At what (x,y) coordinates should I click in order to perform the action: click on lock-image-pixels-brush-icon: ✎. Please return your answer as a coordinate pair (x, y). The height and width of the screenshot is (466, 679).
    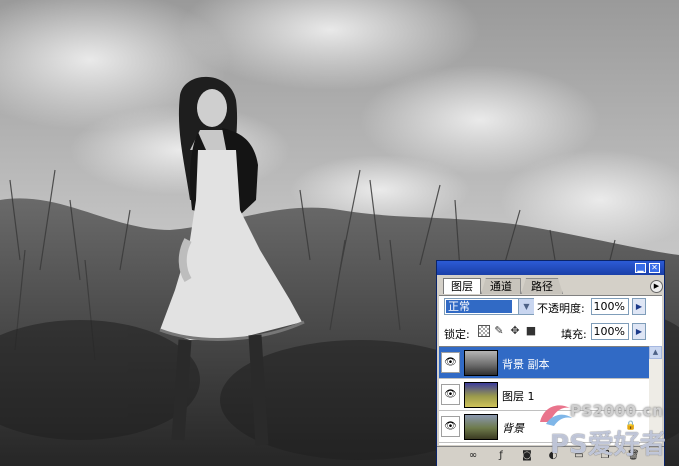
    Looking at the image, I should click on (499, 331).